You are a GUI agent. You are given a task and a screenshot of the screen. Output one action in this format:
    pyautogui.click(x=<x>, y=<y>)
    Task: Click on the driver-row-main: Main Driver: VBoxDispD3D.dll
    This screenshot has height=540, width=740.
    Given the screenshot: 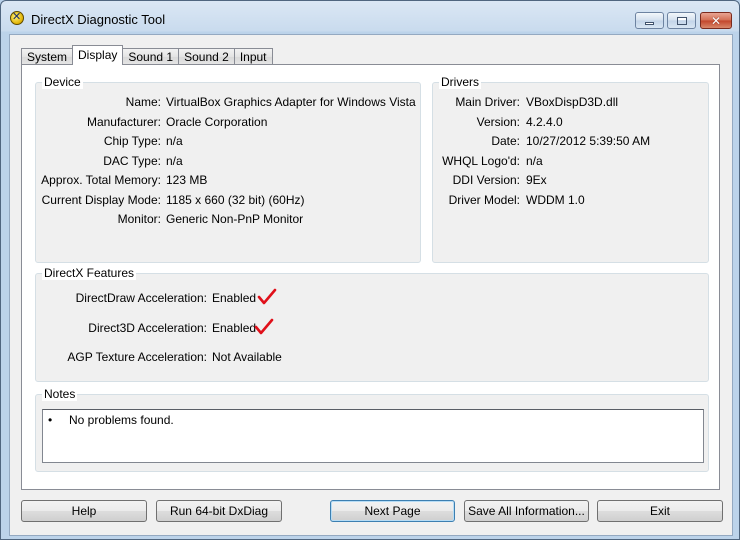 What is the action you would take?
    pyautogui.click(x=571, y=102)
    